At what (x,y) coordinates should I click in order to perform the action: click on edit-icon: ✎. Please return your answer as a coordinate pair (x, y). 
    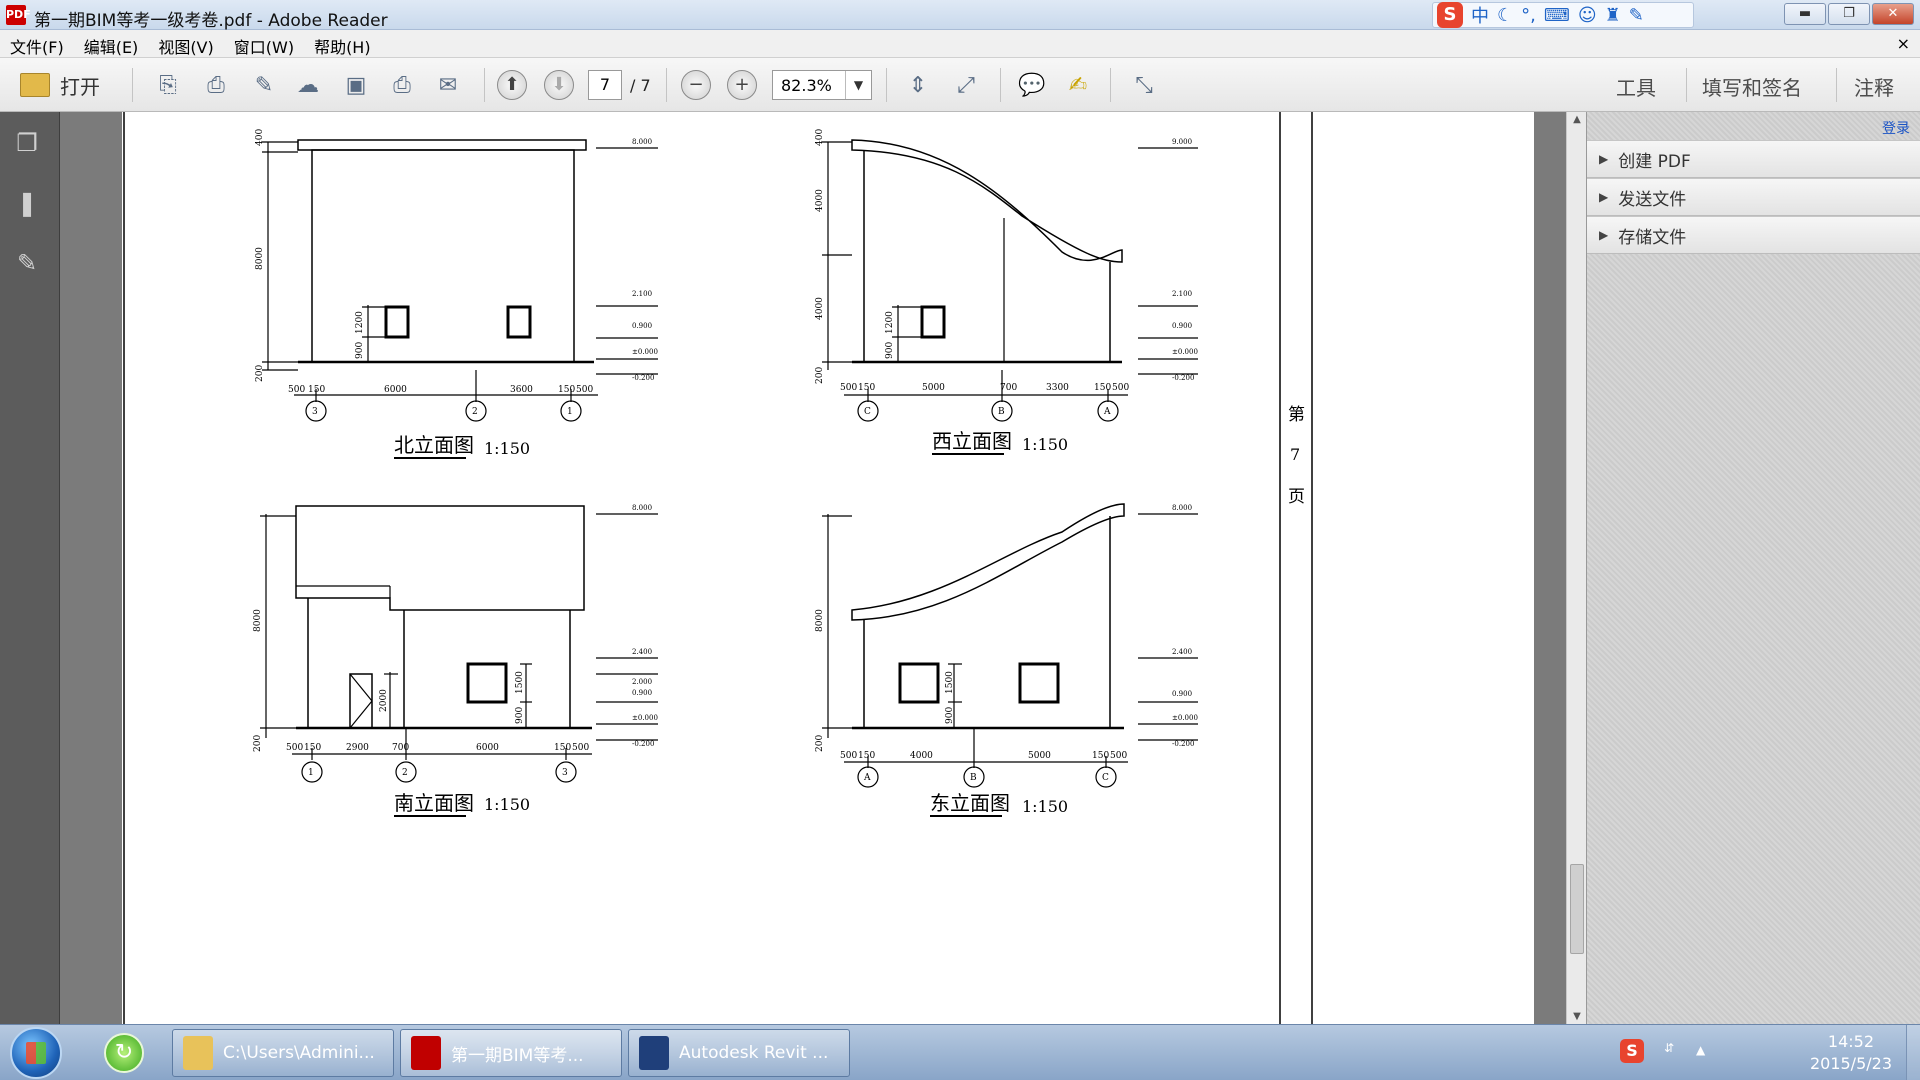
    Looking at the image, I should click on (264, 85).